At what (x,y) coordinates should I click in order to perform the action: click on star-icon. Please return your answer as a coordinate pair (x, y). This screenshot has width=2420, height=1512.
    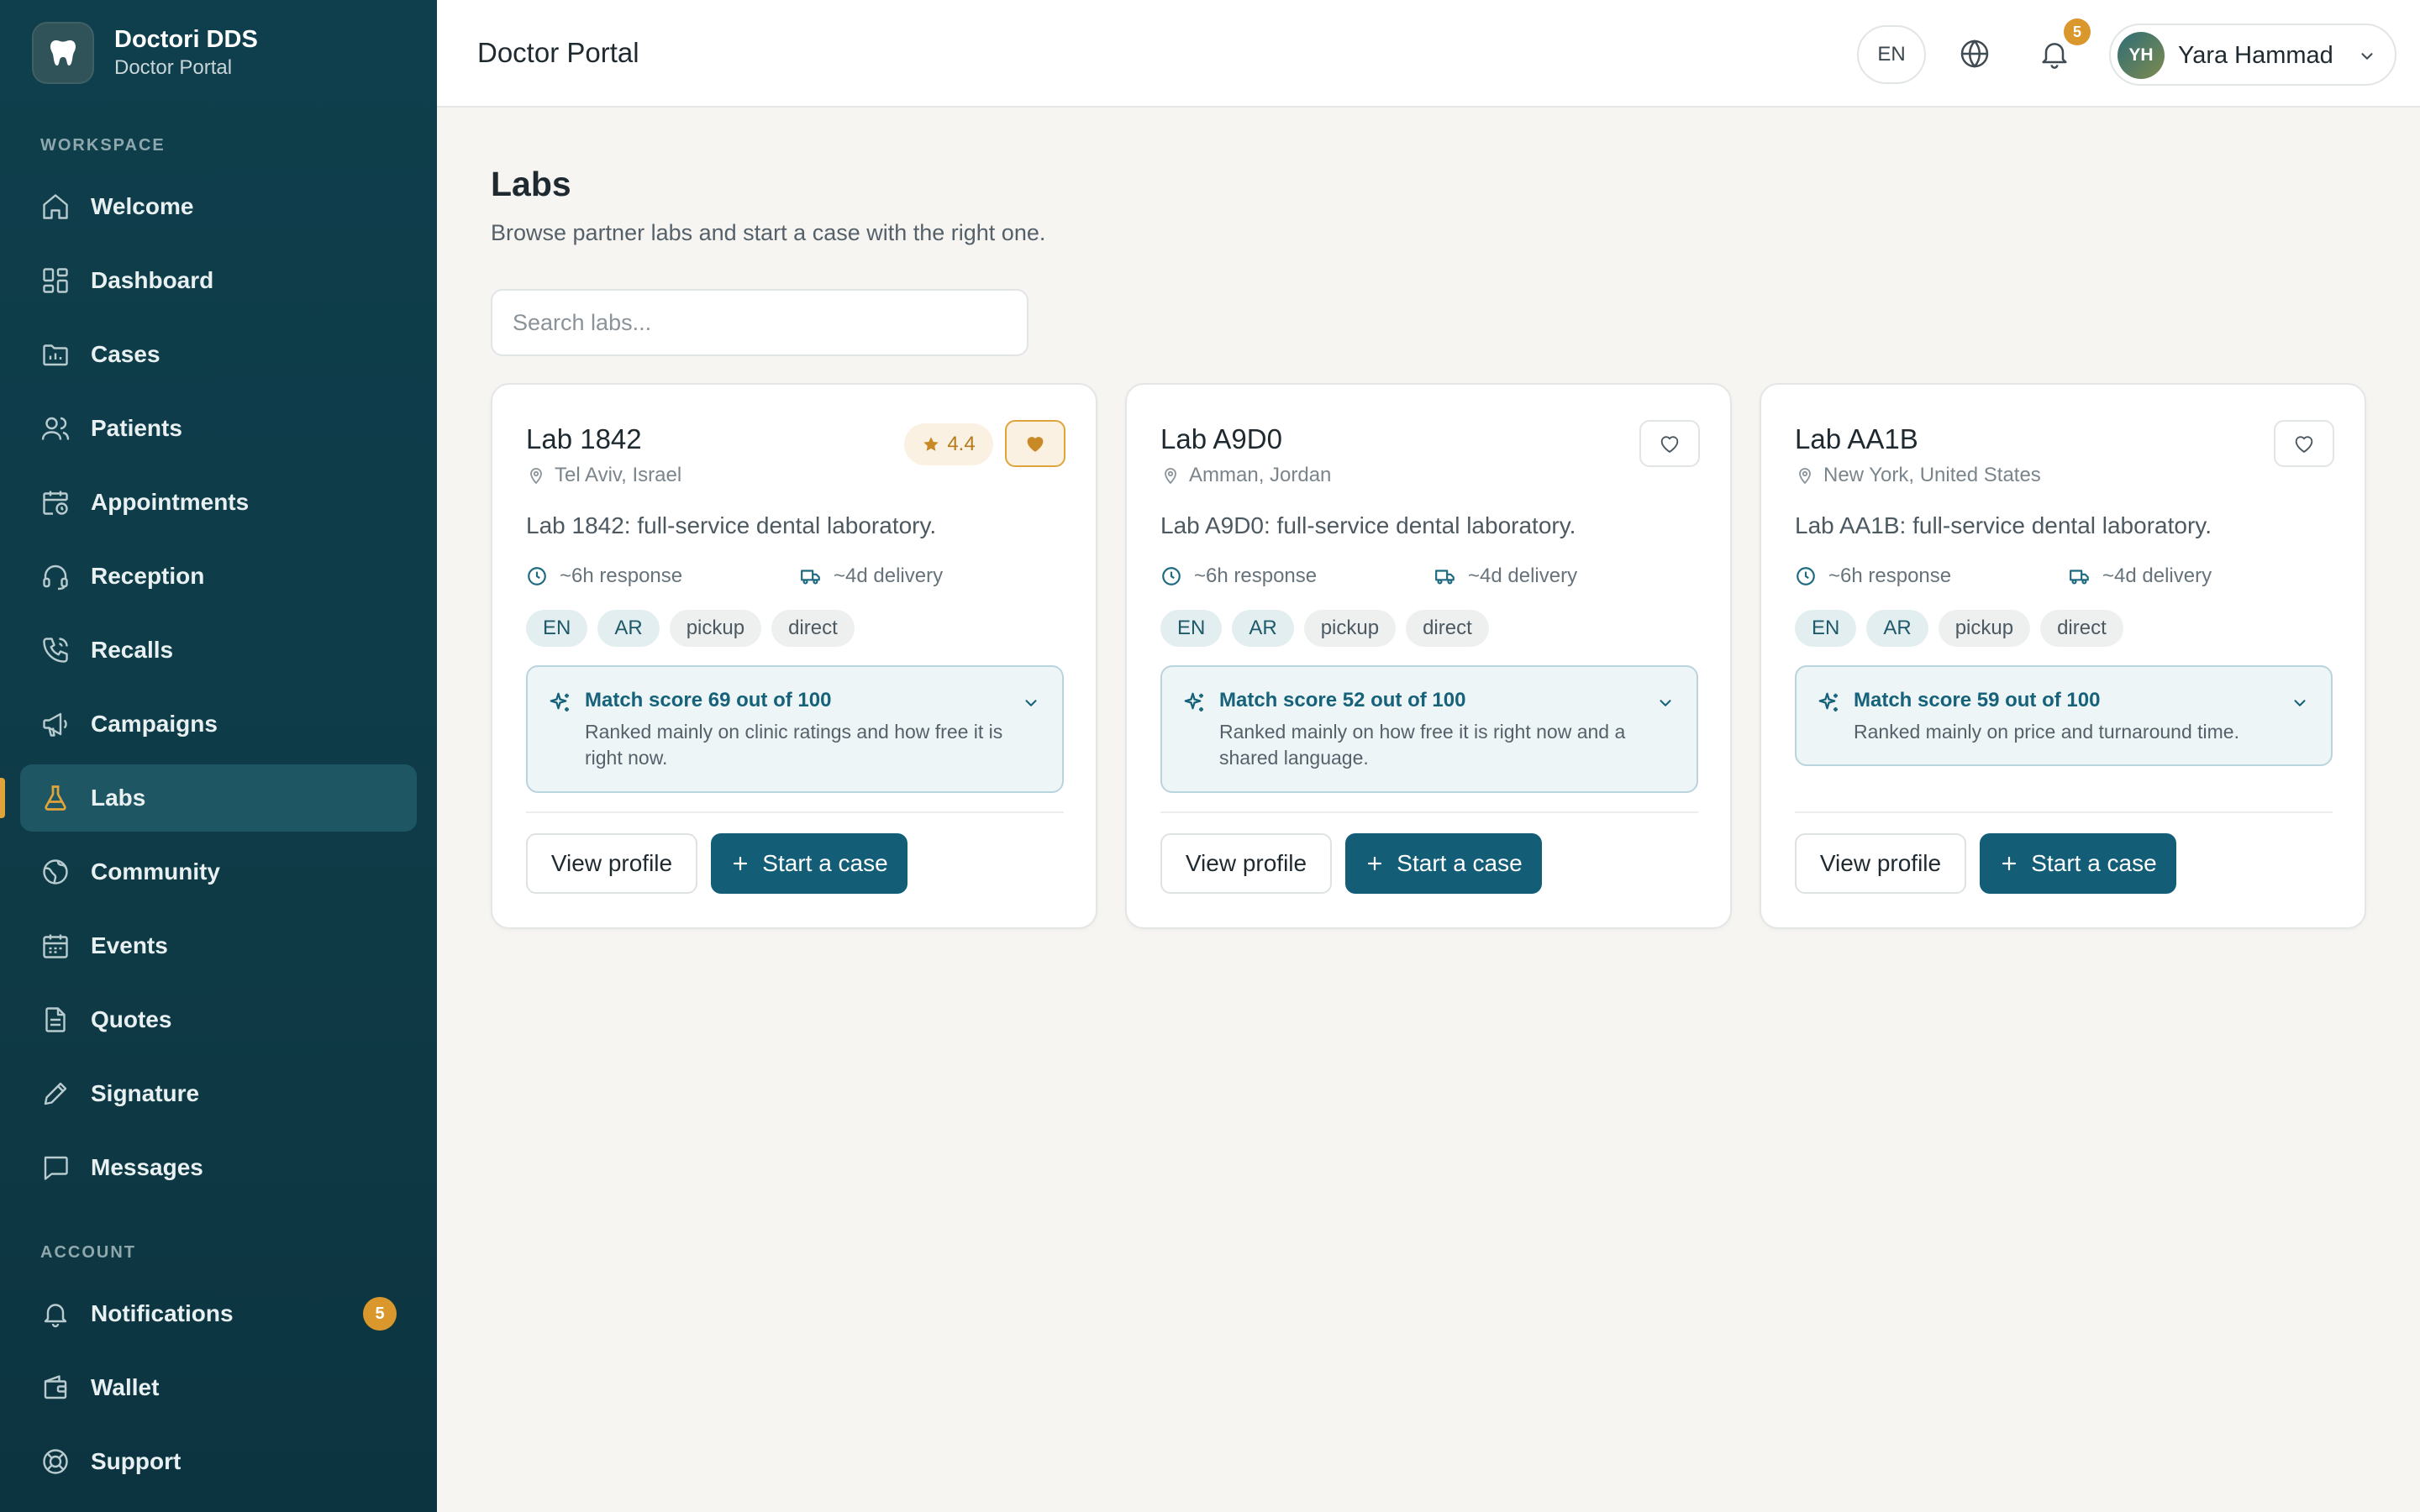
    Looking at the image, I should click on (931, 444).